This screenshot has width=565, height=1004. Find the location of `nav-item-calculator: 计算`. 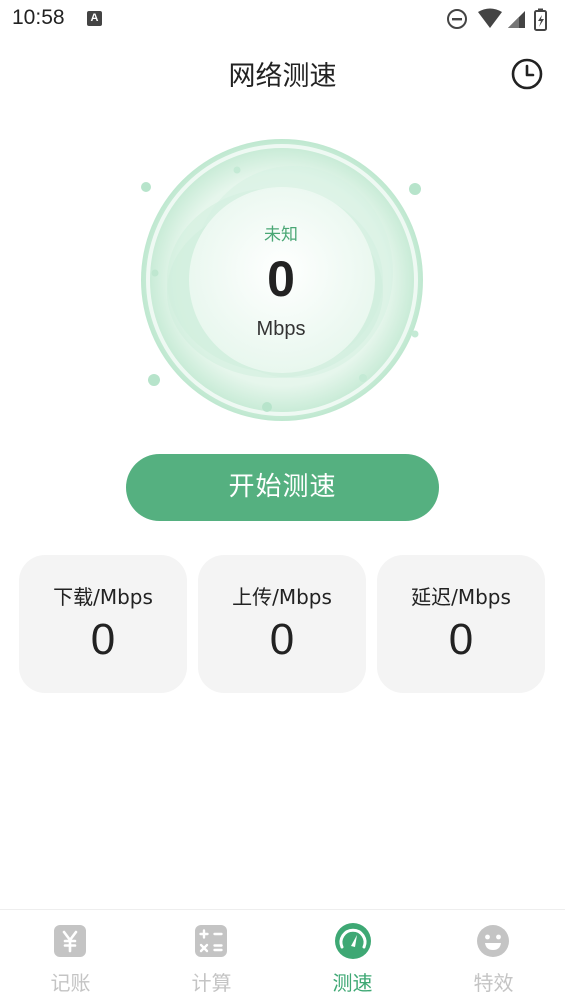

nav-item-calculator: 计算 is located at coordinates (211, 957).